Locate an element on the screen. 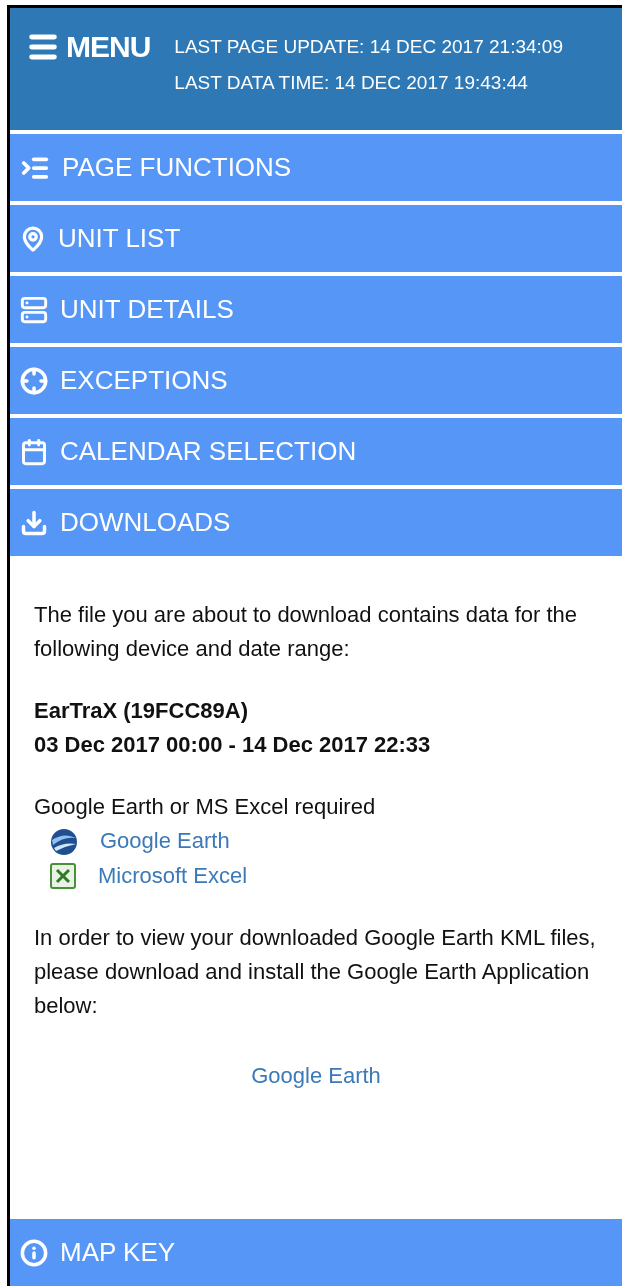  menu-button: MENU is located at coordinates (88, 47).